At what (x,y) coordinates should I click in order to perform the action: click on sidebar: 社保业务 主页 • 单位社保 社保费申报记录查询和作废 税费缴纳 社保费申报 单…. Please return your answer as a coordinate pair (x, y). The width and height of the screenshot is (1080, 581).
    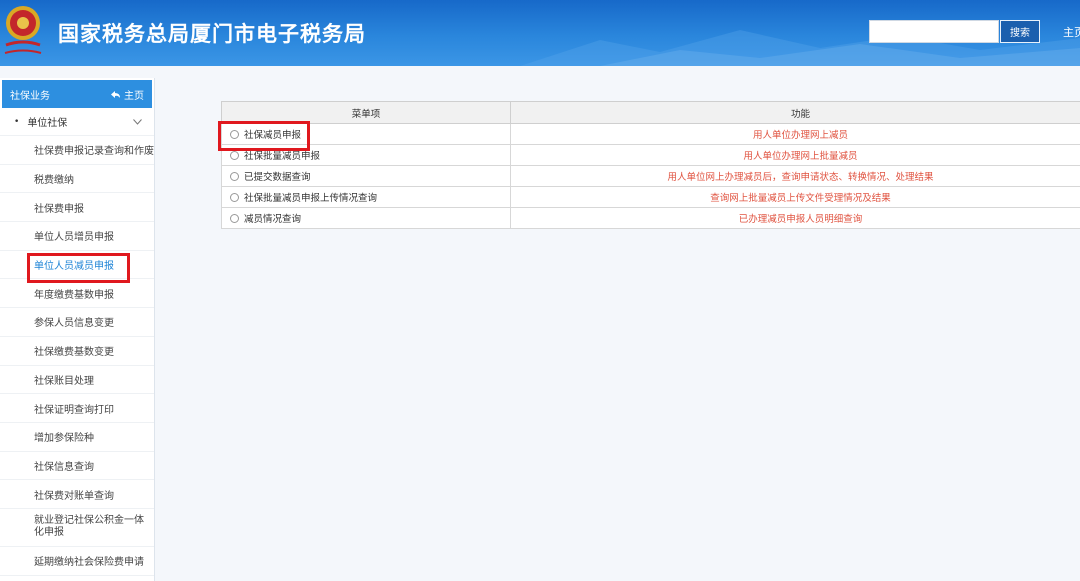
    Looking at the image, I should click on (77, 329).